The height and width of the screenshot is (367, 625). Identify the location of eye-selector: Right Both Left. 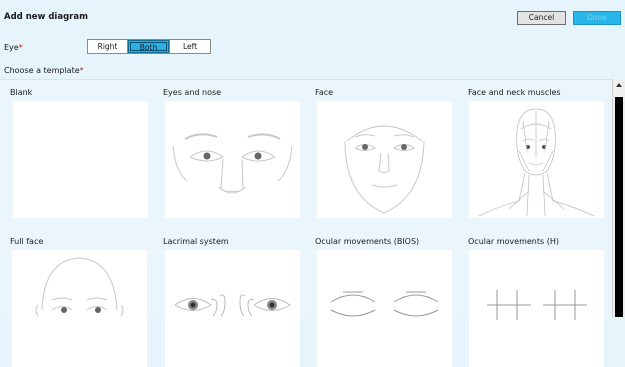
(149, 46).